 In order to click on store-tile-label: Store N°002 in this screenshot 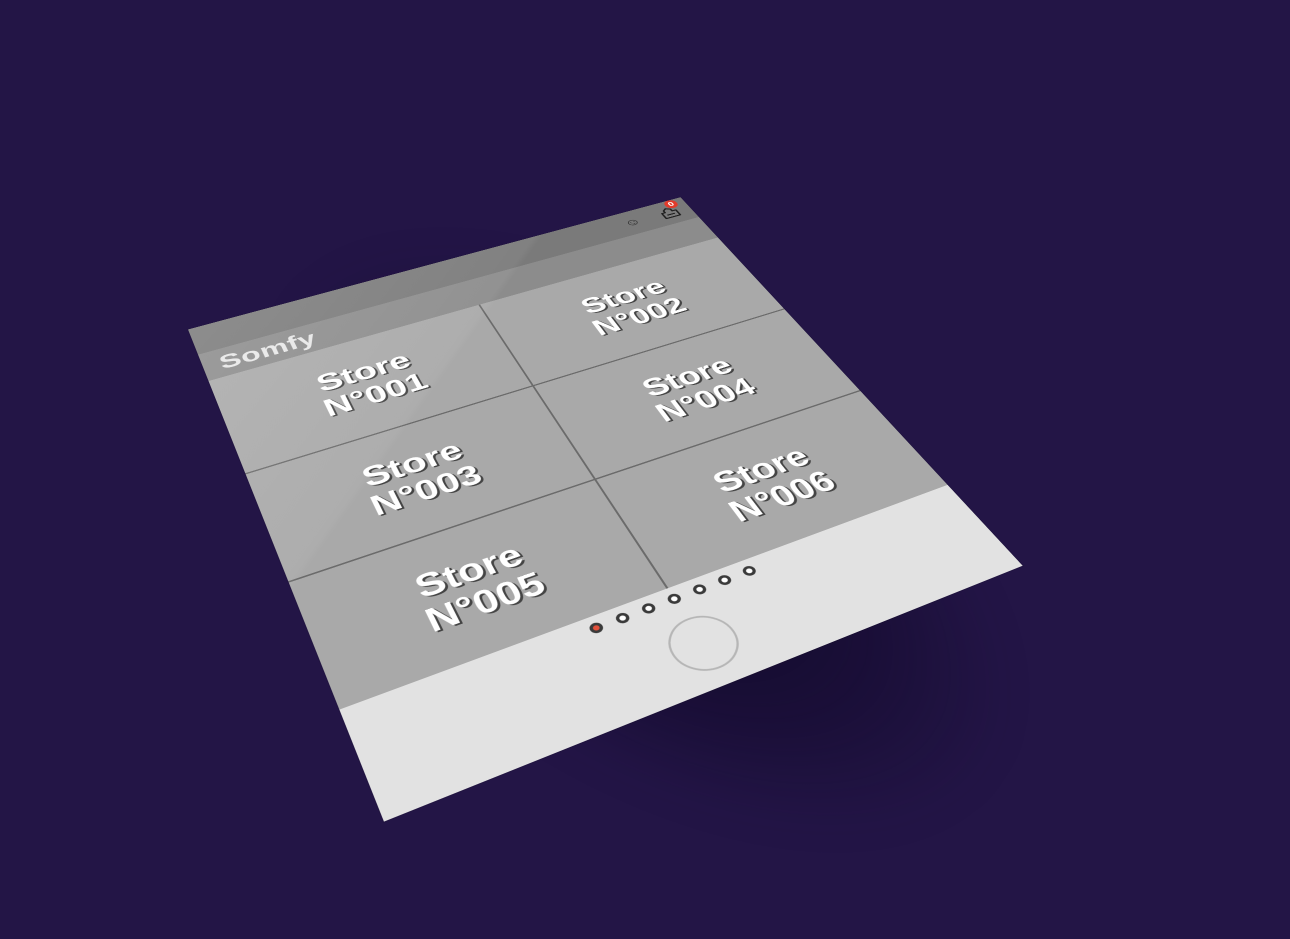, I will do `click(634, 308)`.